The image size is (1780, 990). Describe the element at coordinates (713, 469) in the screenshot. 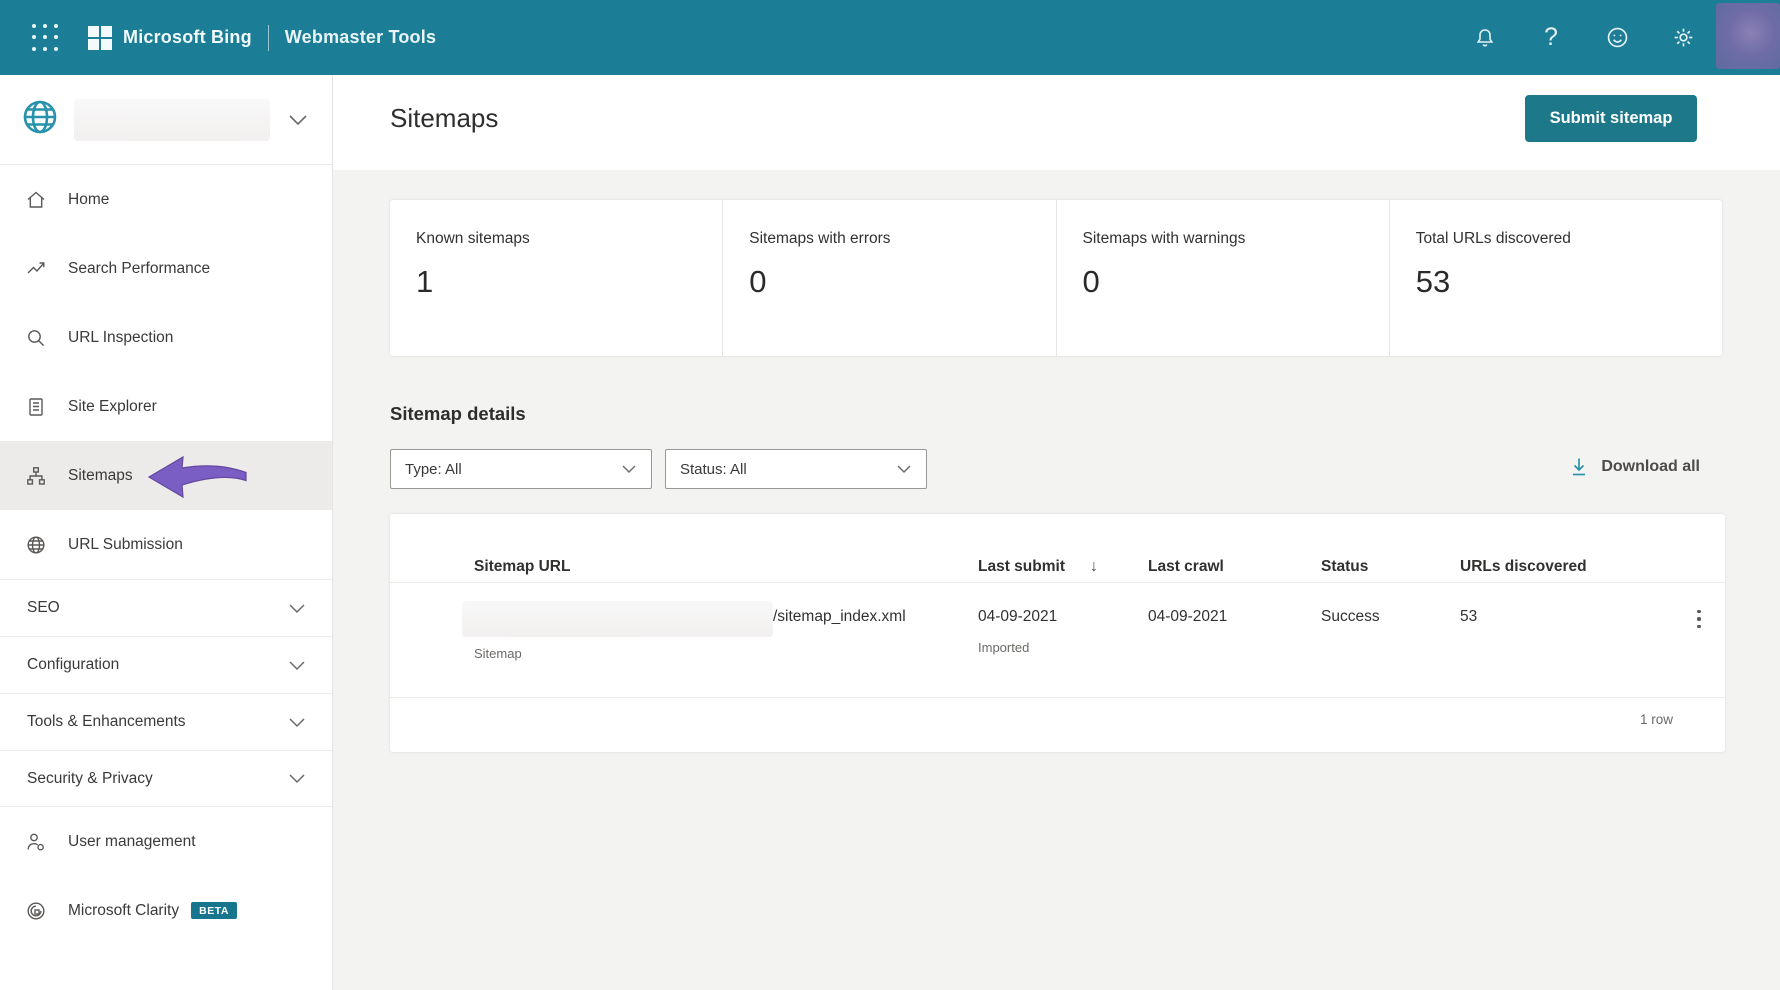

I see `status-filter-value: Status: All` at that location.